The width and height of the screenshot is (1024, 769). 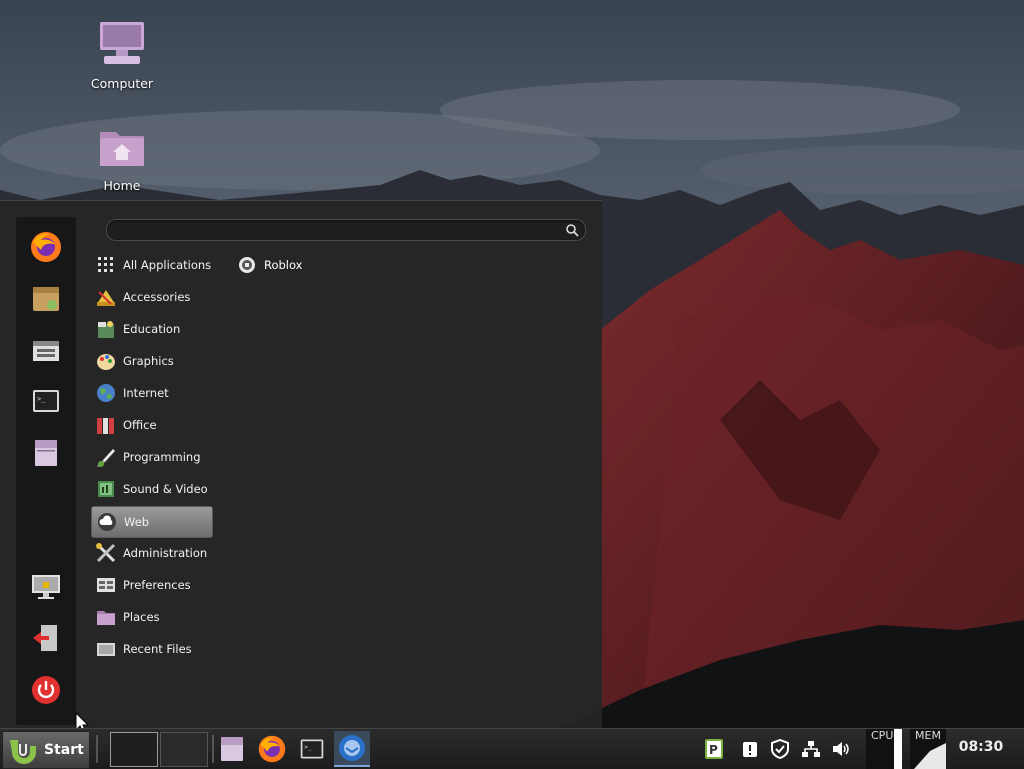 I want to click on tray-update-manager, so click(x=750, y=749).